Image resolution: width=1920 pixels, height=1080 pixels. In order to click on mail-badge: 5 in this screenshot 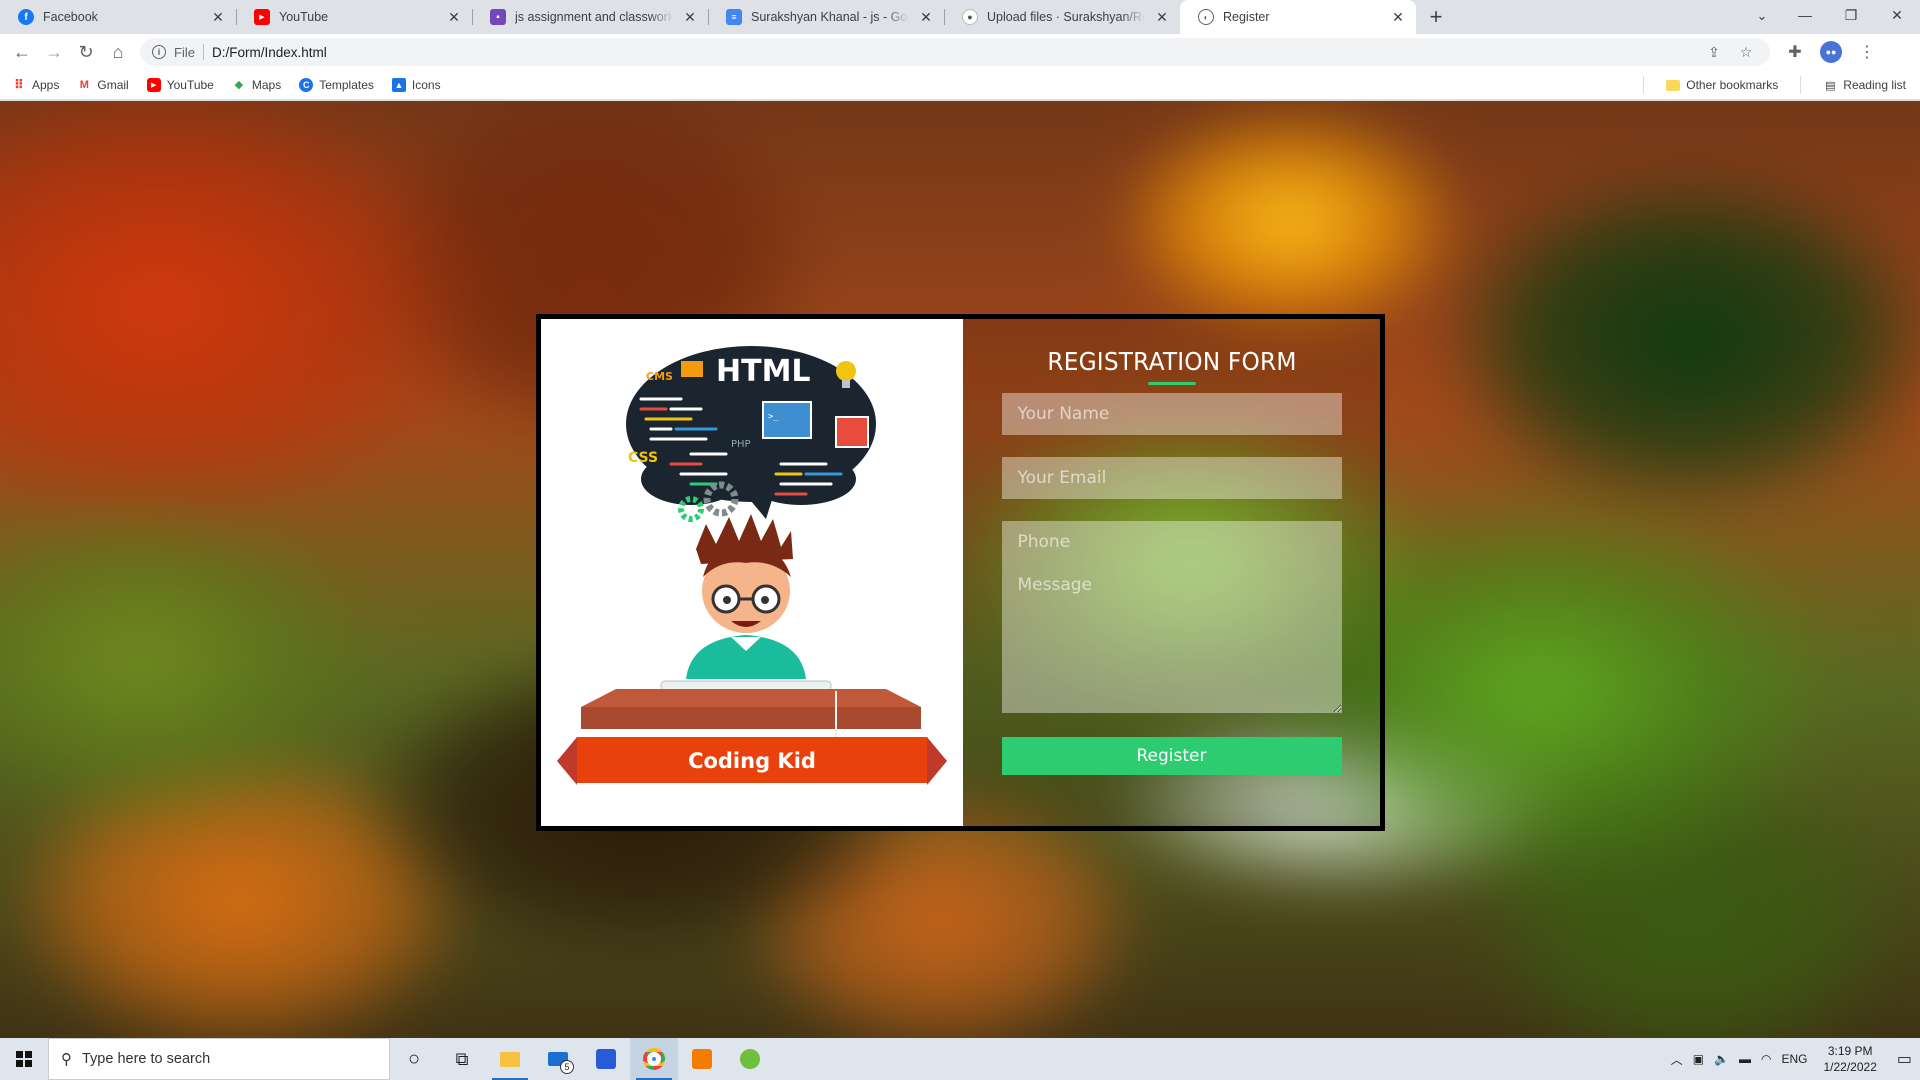, I will do `click(567, 1067)`.